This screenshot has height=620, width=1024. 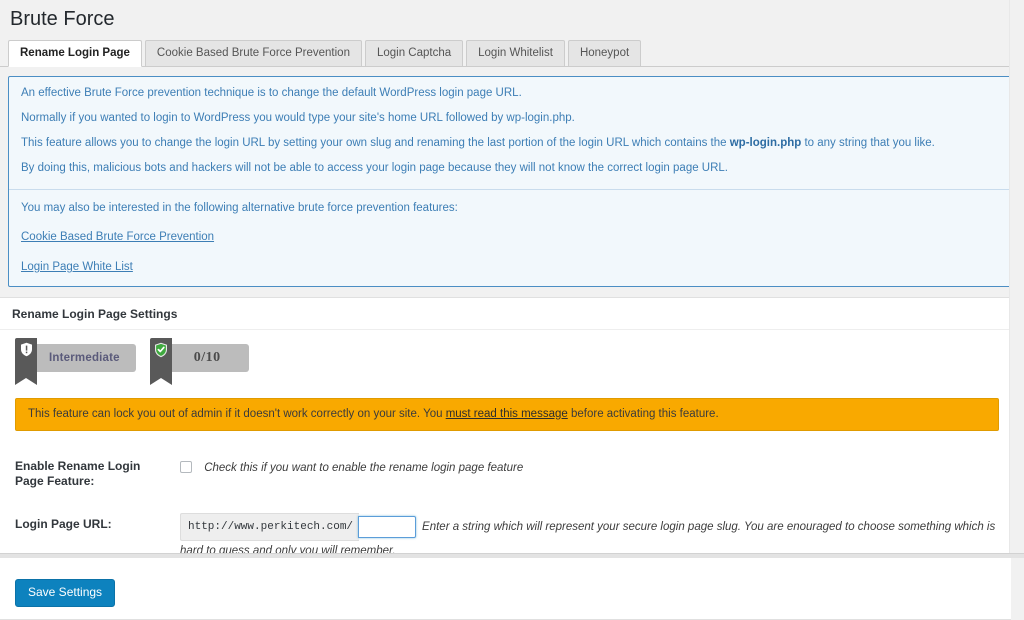 I want to click on link-login-page-white-list: Login Page White List, so click(x=509, y=267).